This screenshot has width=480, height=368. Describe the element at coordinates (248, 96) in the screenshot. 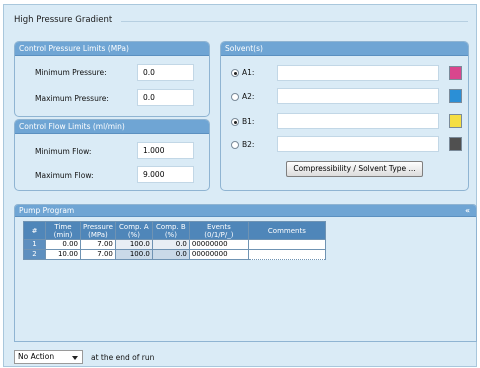

I see `solvent-a2-label: A2:` at that location.